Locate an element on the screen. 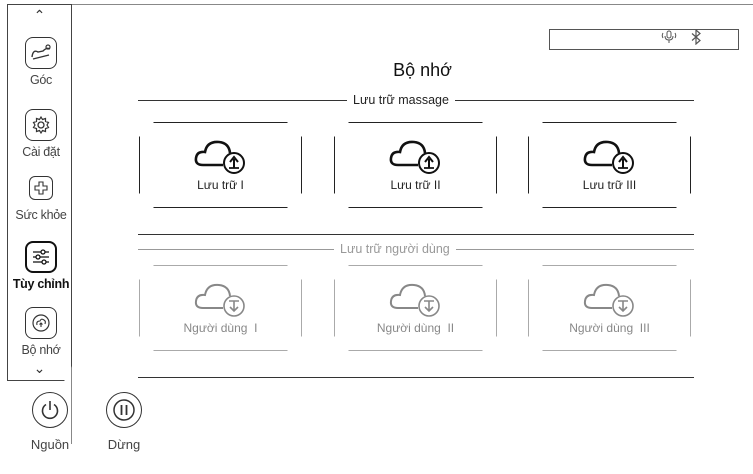 The width and height of the screenshot is (753, 474). sidebar-item-label: Sức khỏe is located at coordinates (41, 215).